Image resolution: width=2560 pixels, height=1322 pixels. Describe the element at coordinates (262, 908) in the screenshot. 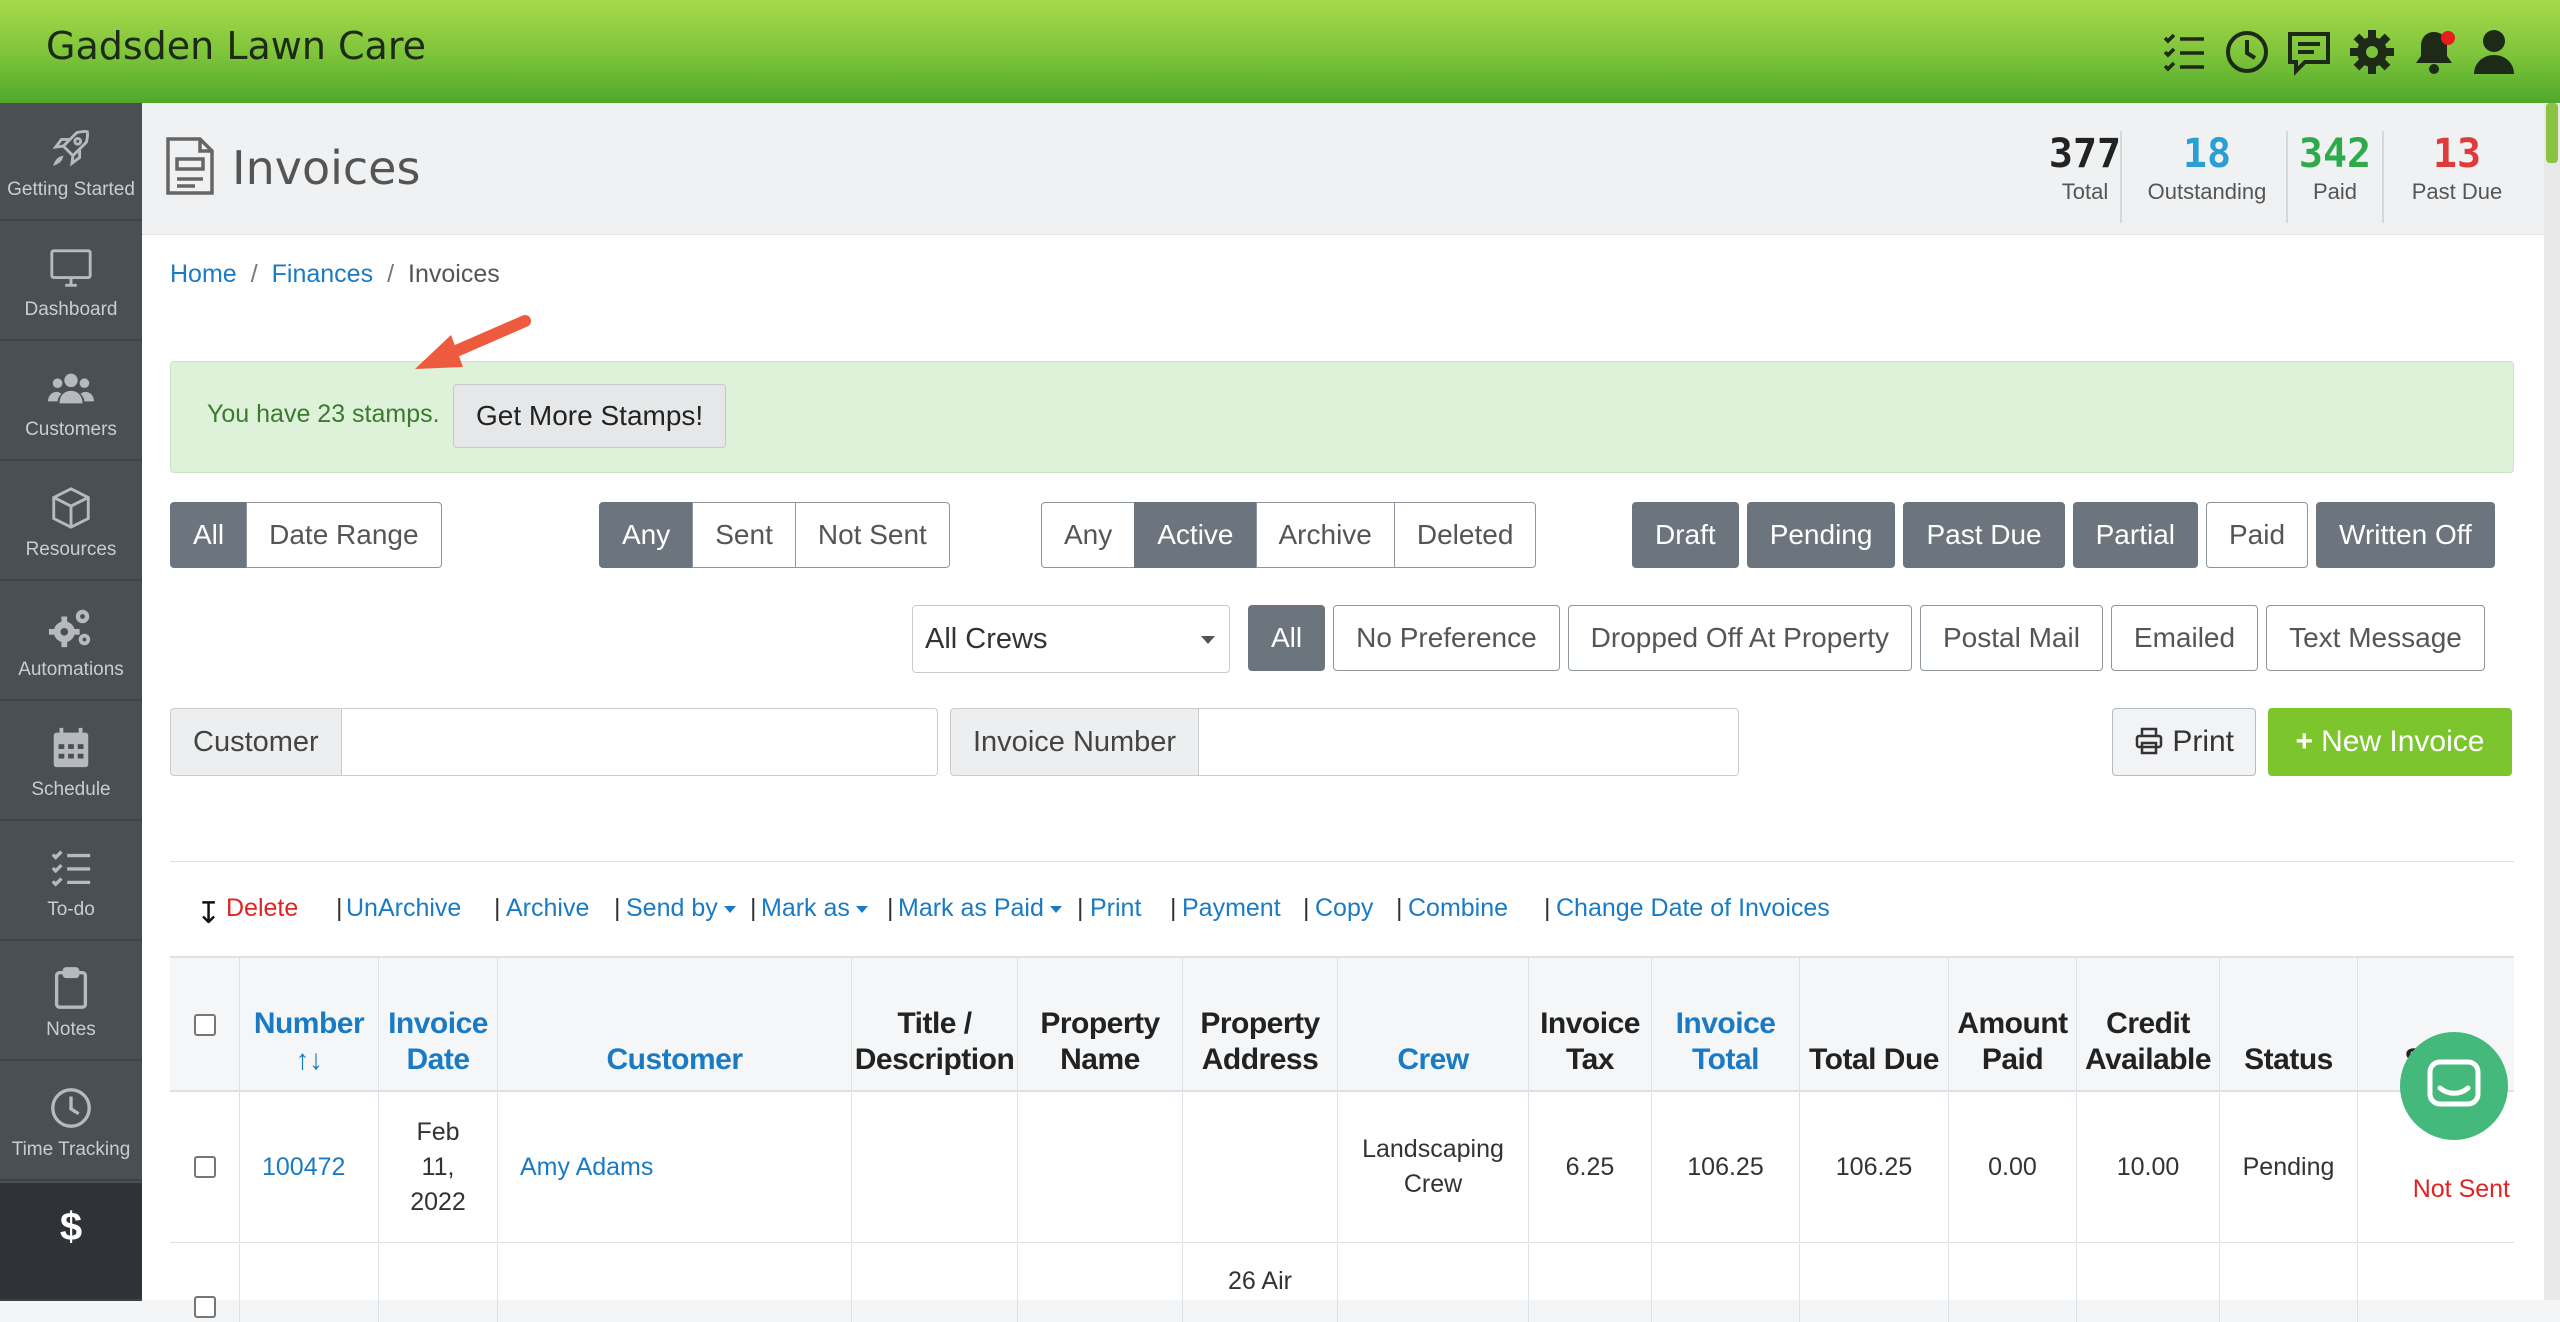

I see `bulk-delete: Delete` at that location.